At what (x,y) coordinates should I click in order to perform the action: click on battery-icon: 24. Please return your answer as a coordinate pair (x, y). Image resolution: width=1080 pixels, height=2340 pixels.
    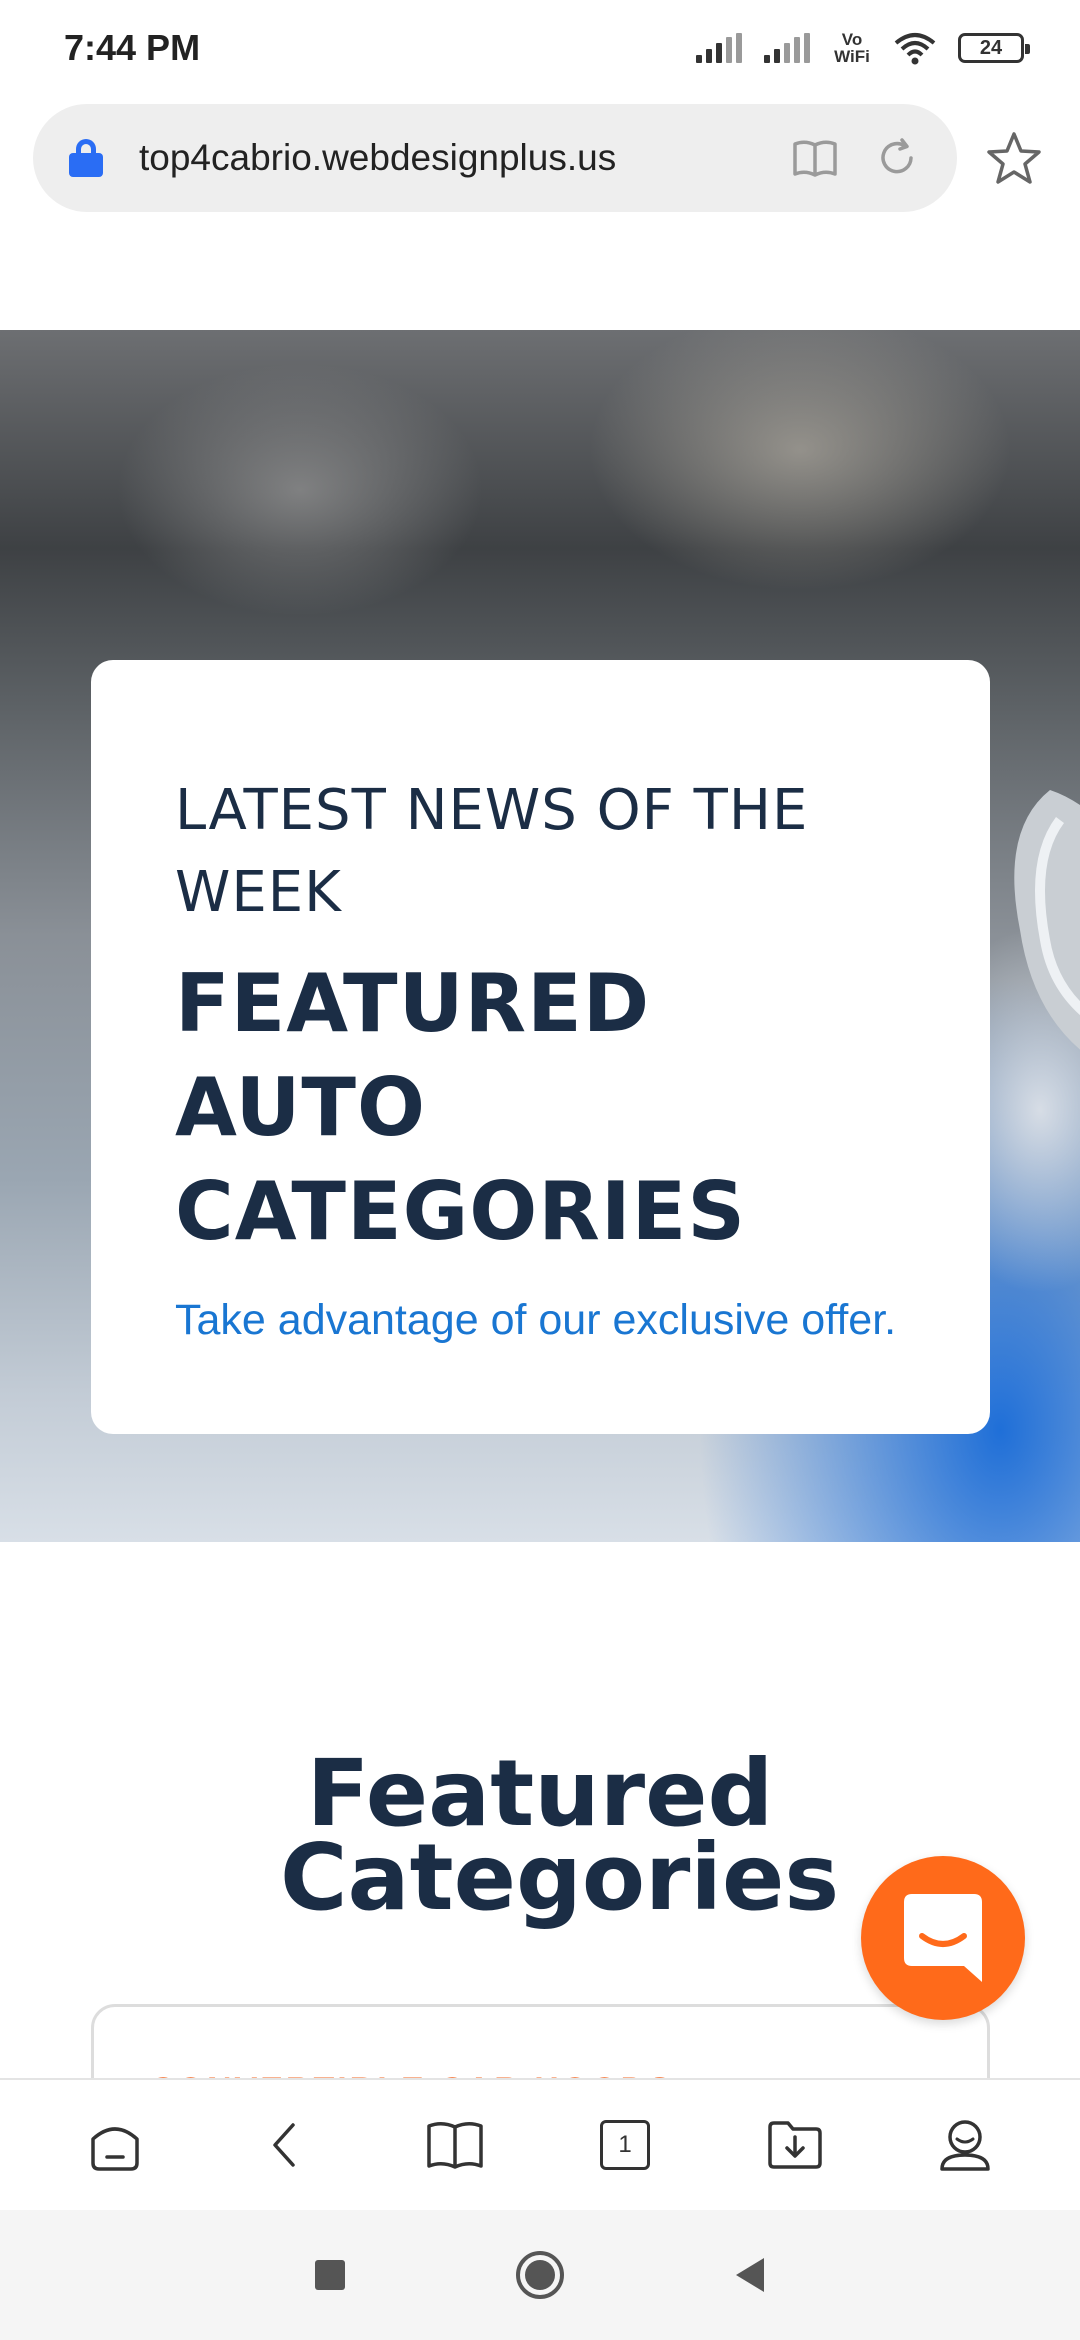
    Looking at the image, I should click on (994, 48).